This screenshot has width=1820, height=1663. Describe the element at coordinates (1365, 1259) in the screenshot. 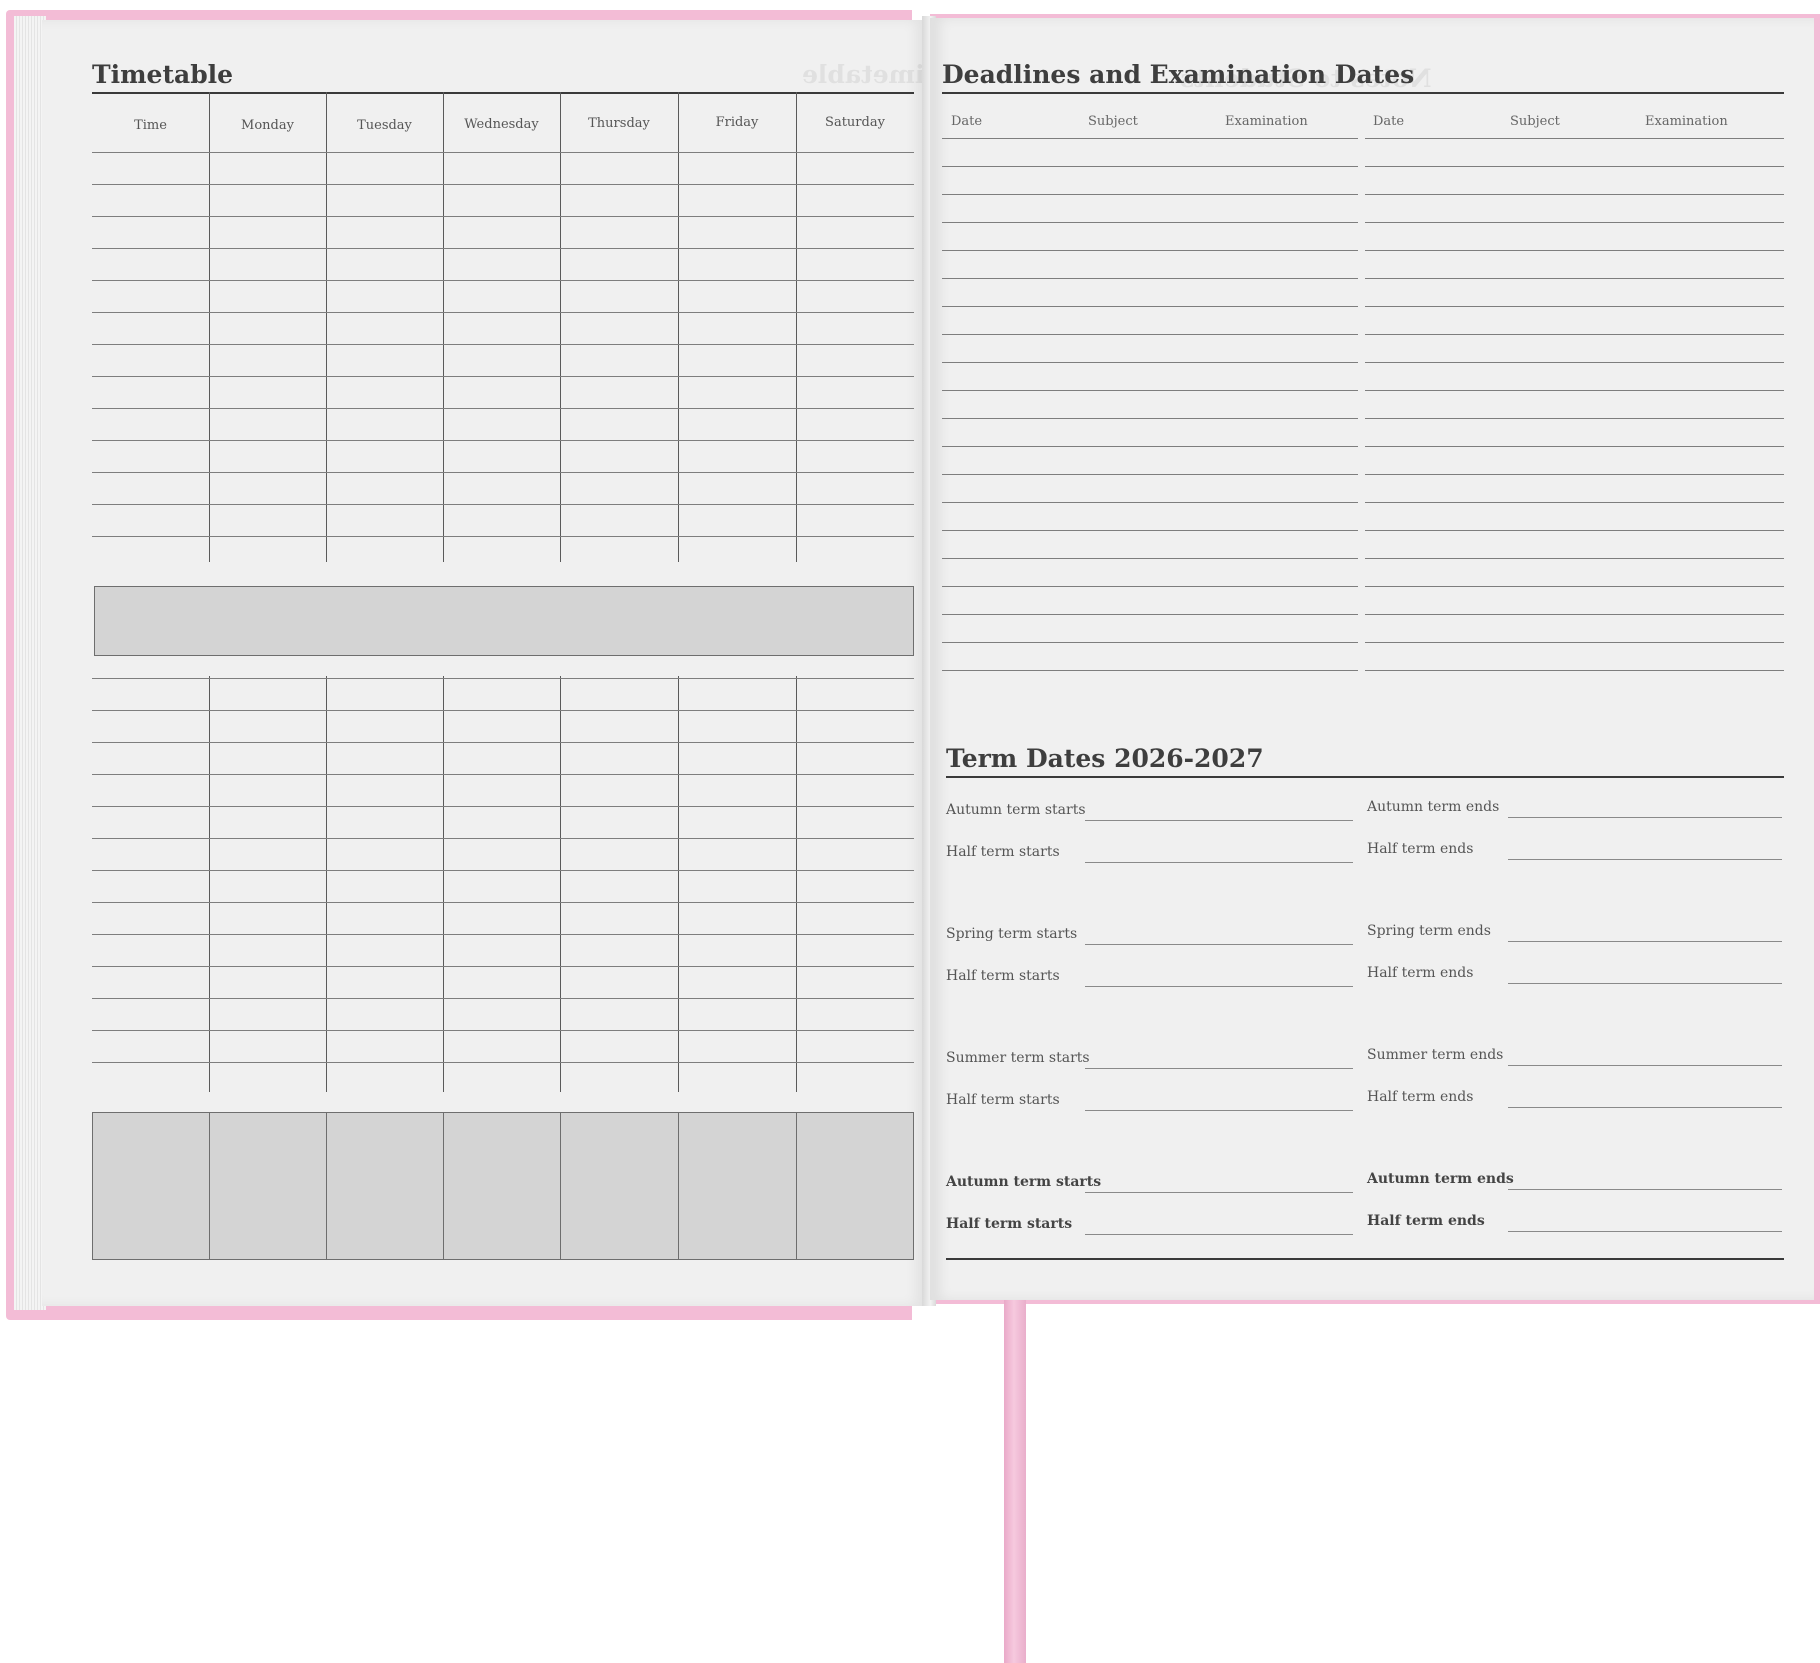

I see `page-bottom-rule` at that location.